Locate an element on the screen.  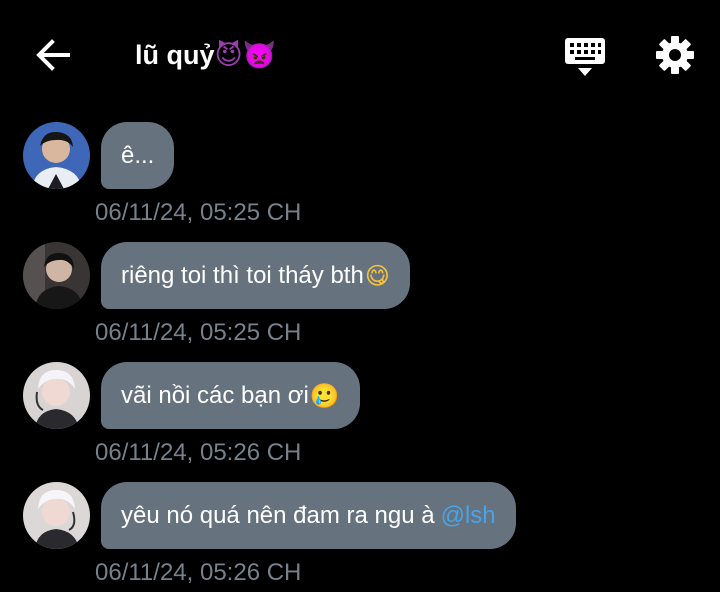
keyboard-icon is located at coordinates (585, 57).